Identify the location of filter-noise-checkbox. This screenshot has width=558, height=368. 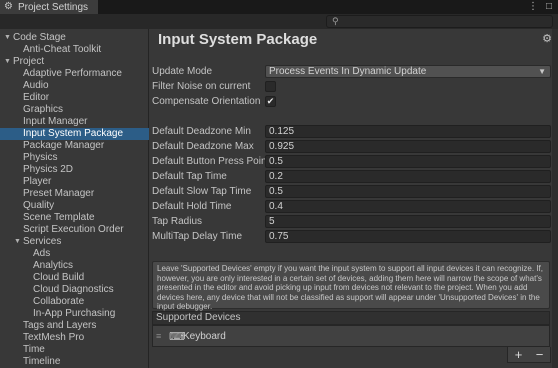
(270, 86).